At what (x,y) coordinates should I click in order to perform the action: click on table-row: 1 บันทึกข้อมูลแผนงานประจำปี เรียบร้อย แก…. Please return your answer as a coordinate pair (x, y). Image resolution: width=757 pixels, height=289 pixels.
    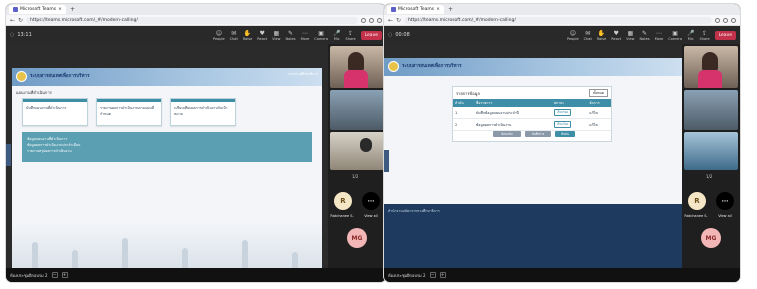
    Looking at the image, I should click on (532, 113).